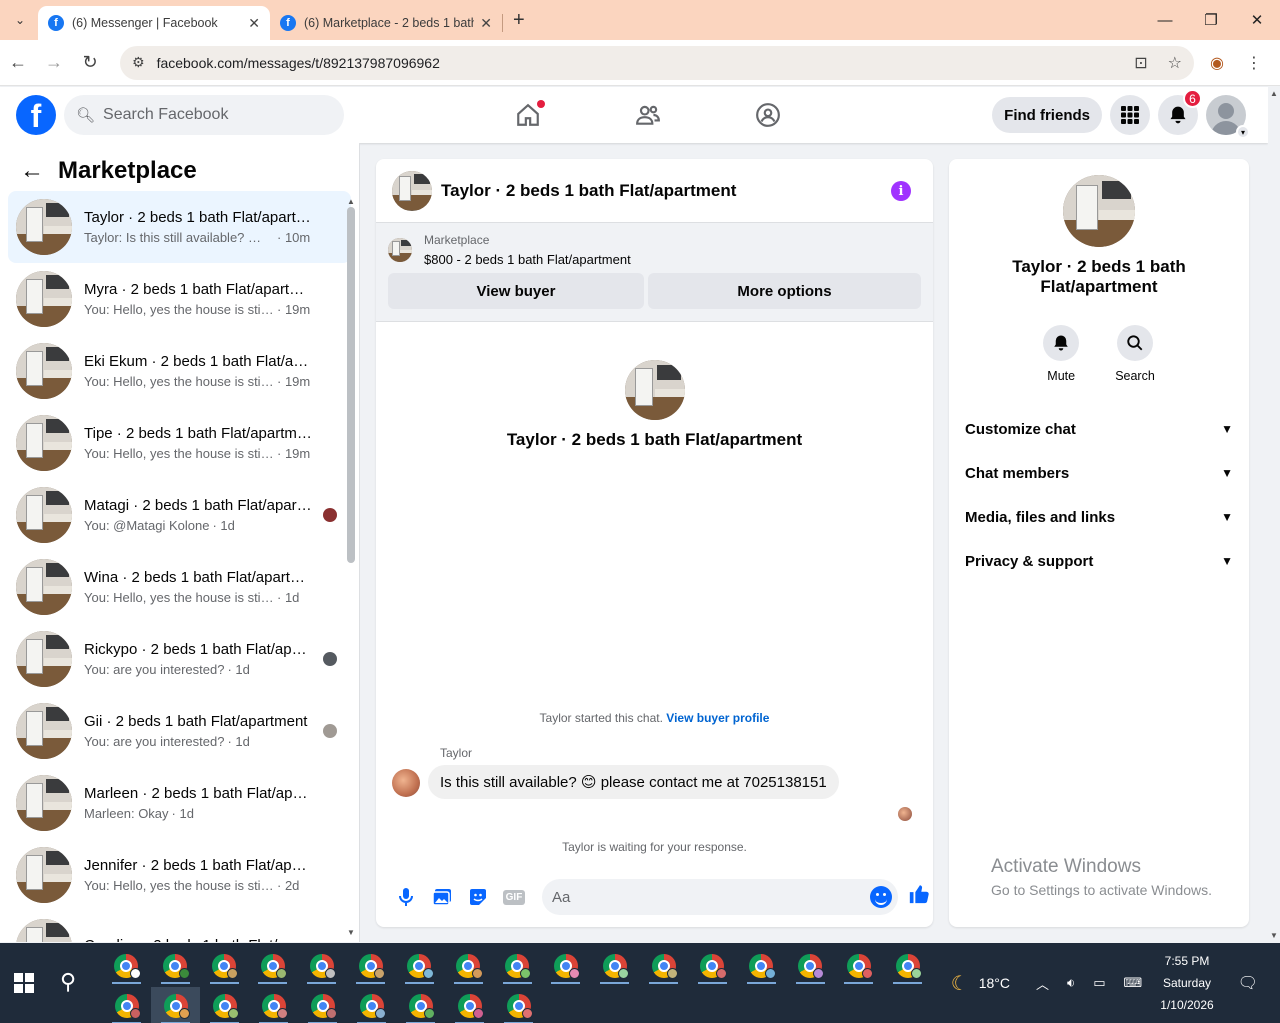 This screenshot has height=1023, width=1280. What do you see at coordinates (1140, 63) in the screenshot?
I see `install-app-icon: ⊡` at bounding box center [1140, 63].